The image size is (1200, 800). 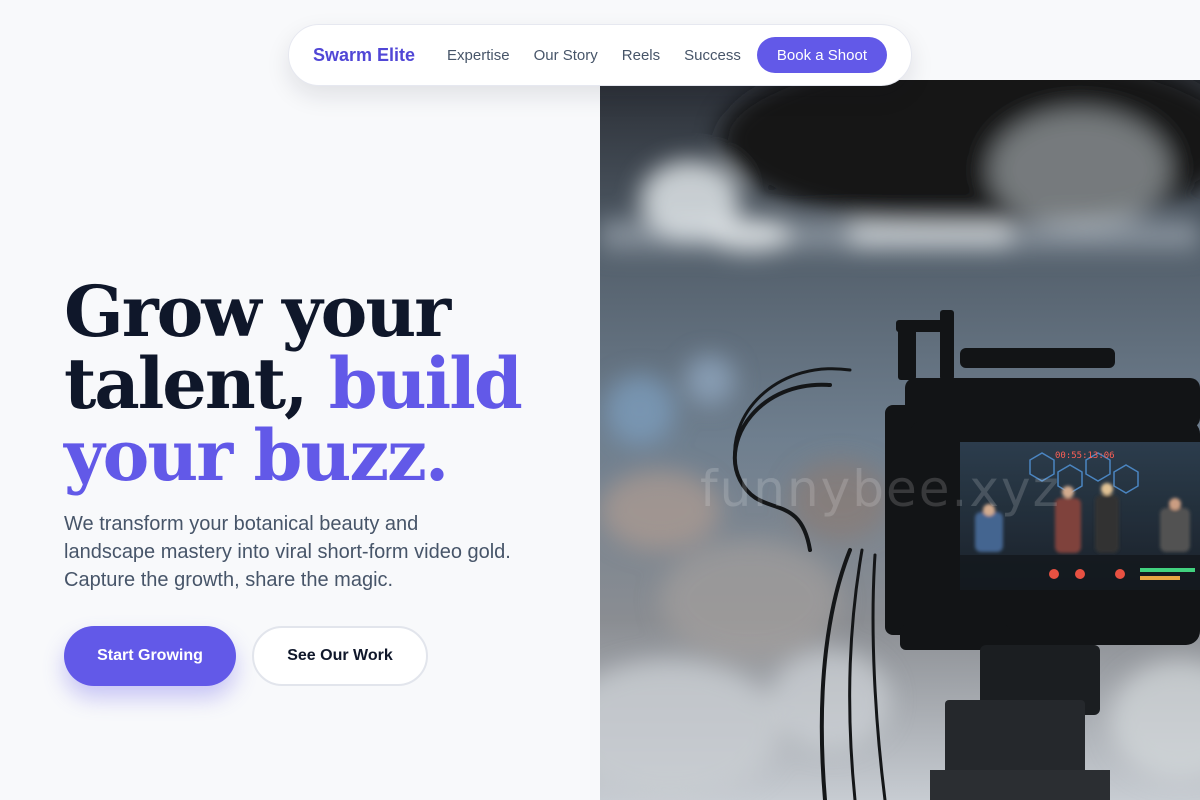 I want to click on see-our-work-button: See Our Work, so click(x=340, y=656).